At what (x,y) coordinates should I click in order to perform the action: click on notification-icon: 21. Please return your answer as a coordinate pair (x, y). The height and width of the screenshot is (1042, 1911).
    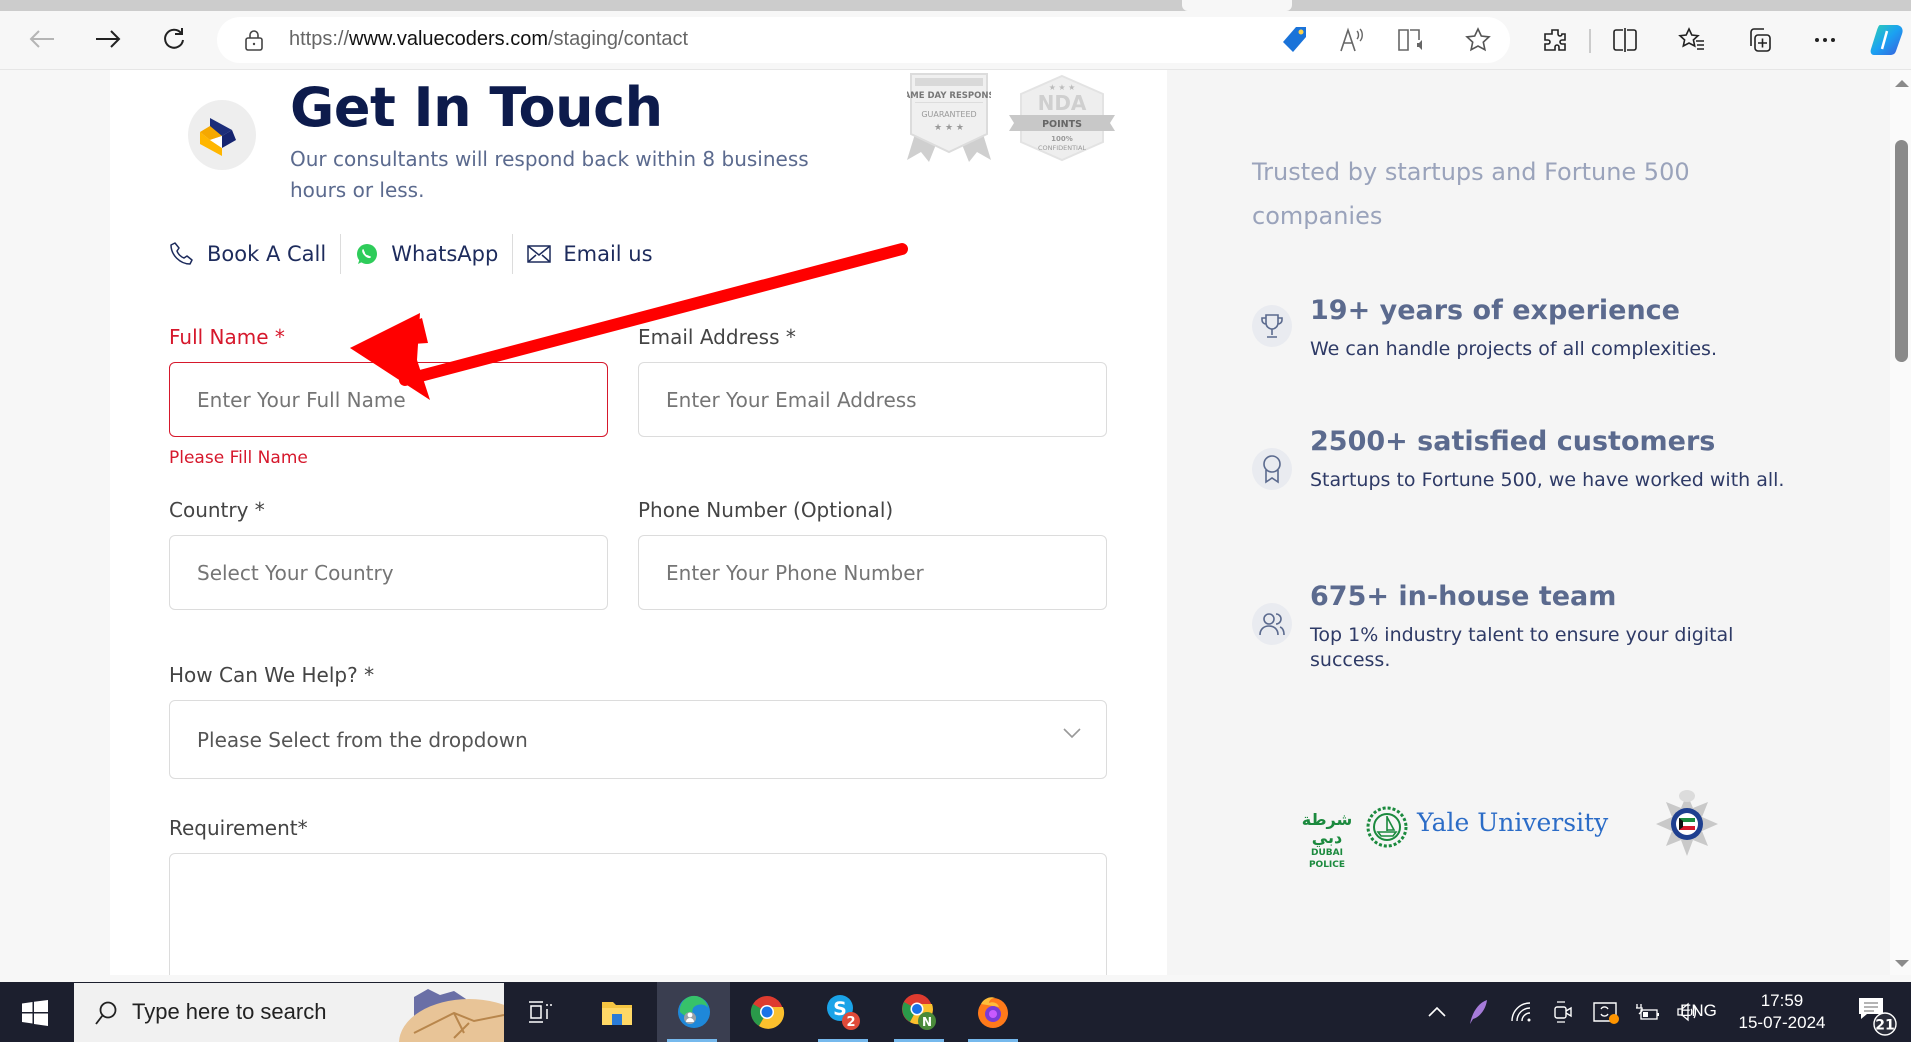
    Looking at the image, I should click on (1878, 1017).